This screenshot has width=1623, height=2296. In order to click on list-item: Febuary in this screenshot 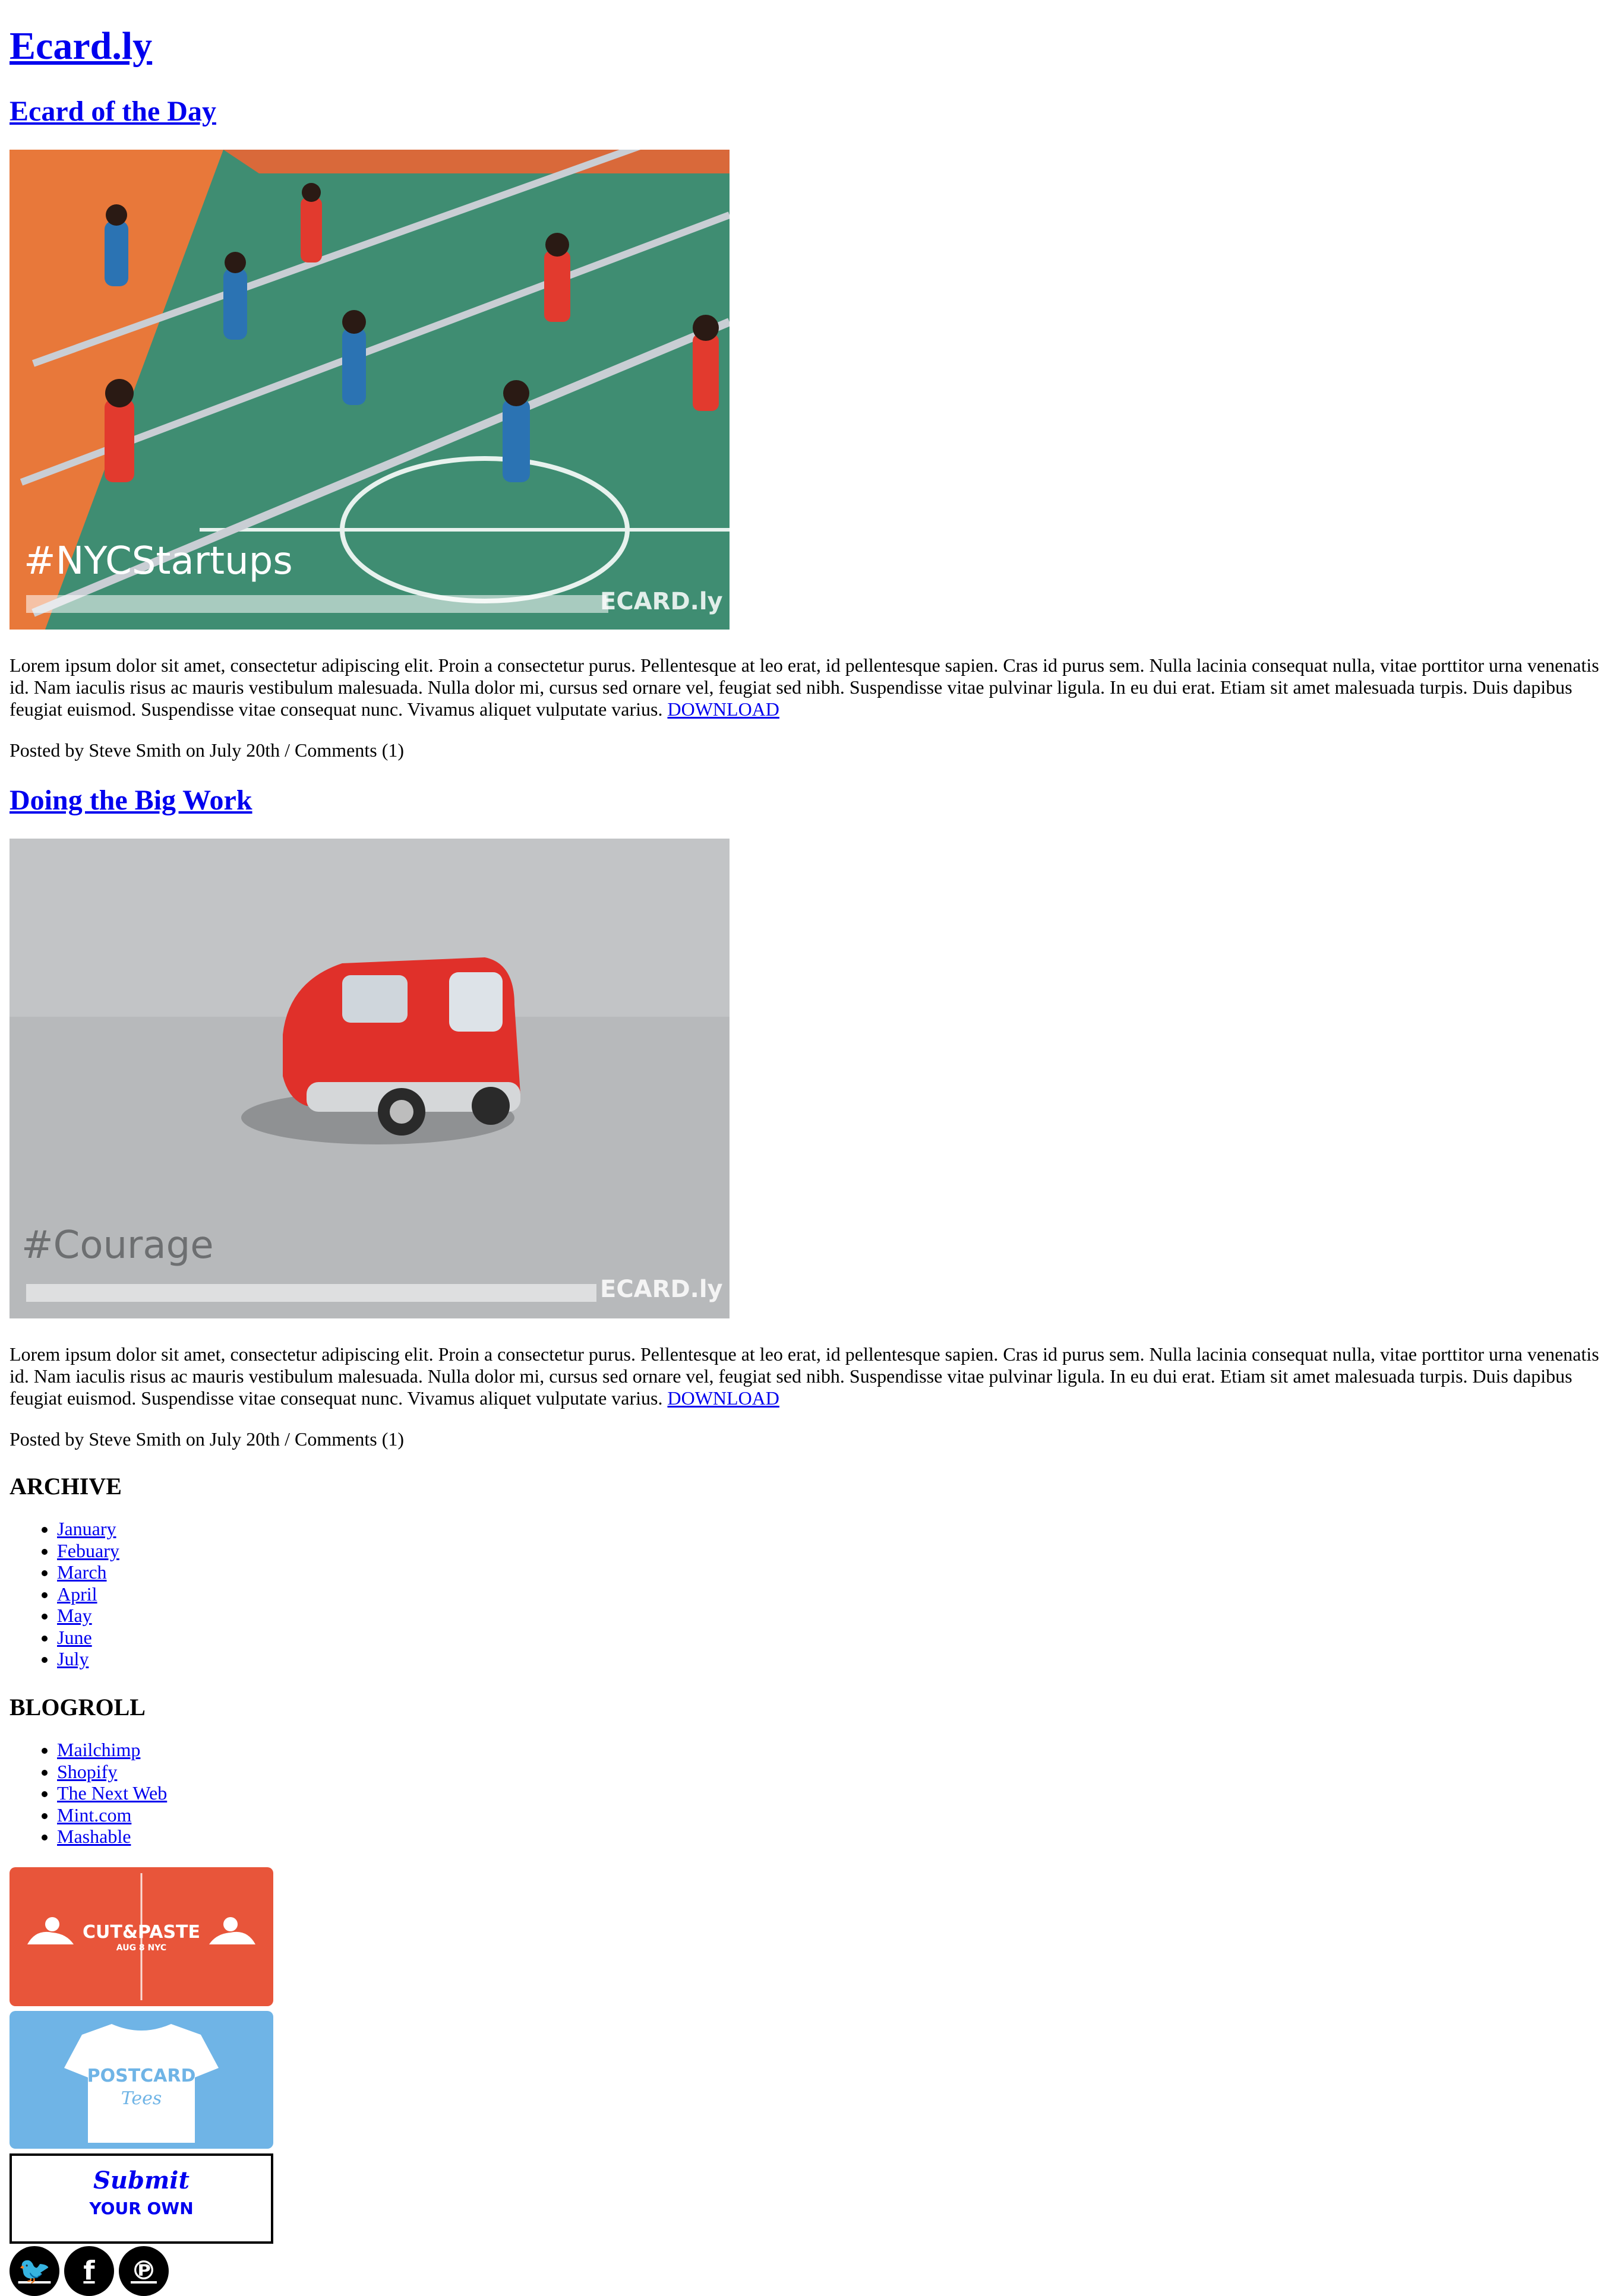, I will do `click(88, 1551)`.